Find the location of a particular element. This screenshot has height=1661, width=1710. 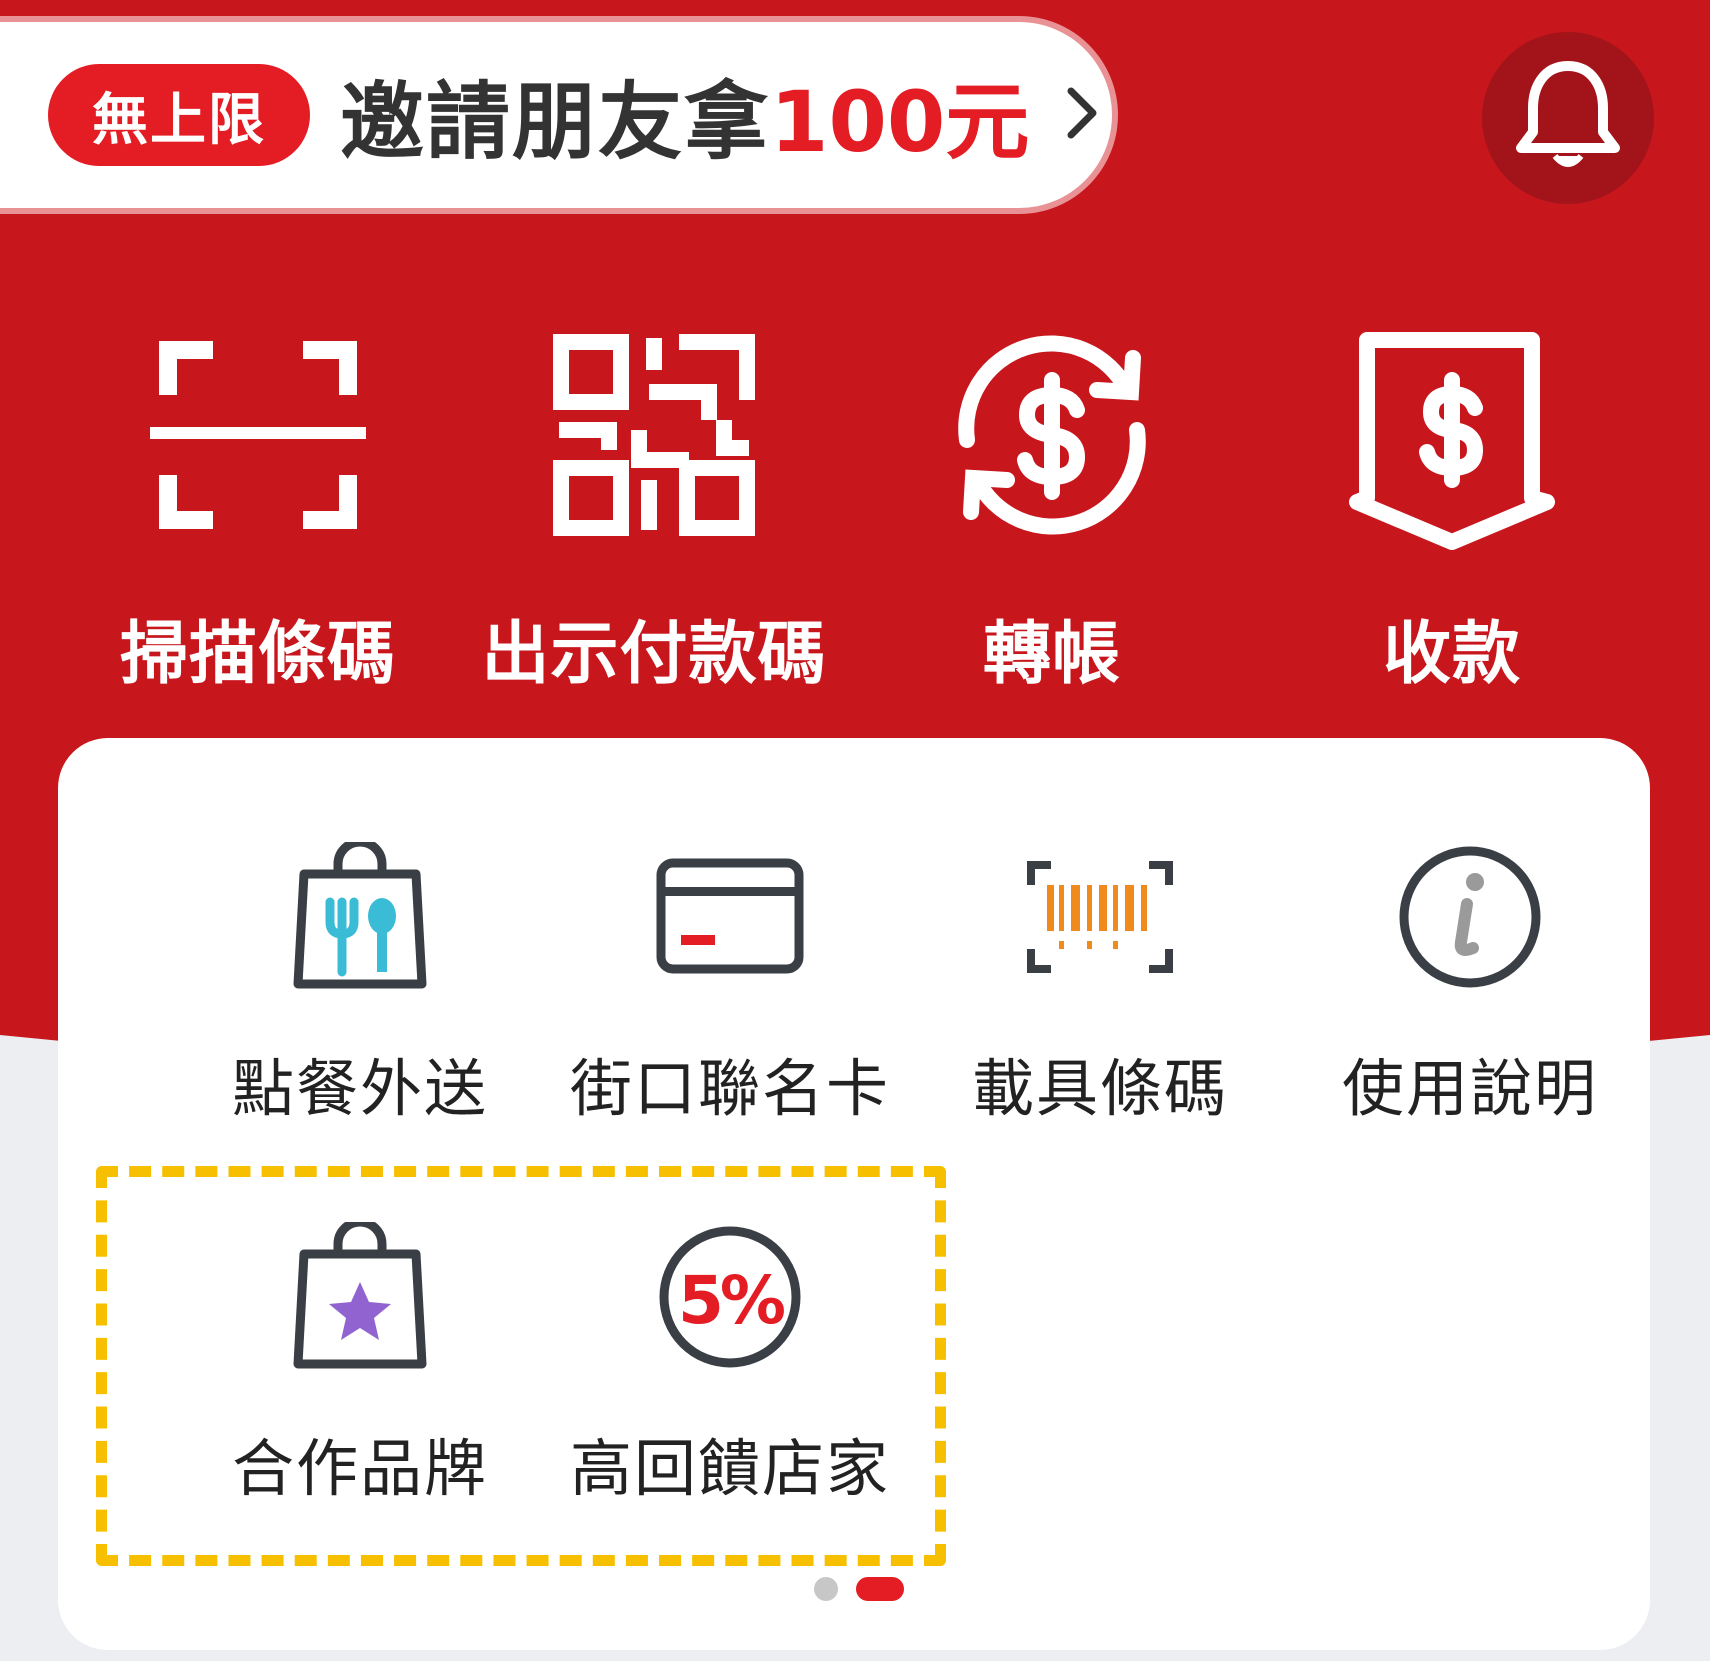

food-bag-icon is located at coordinates (360, 917).